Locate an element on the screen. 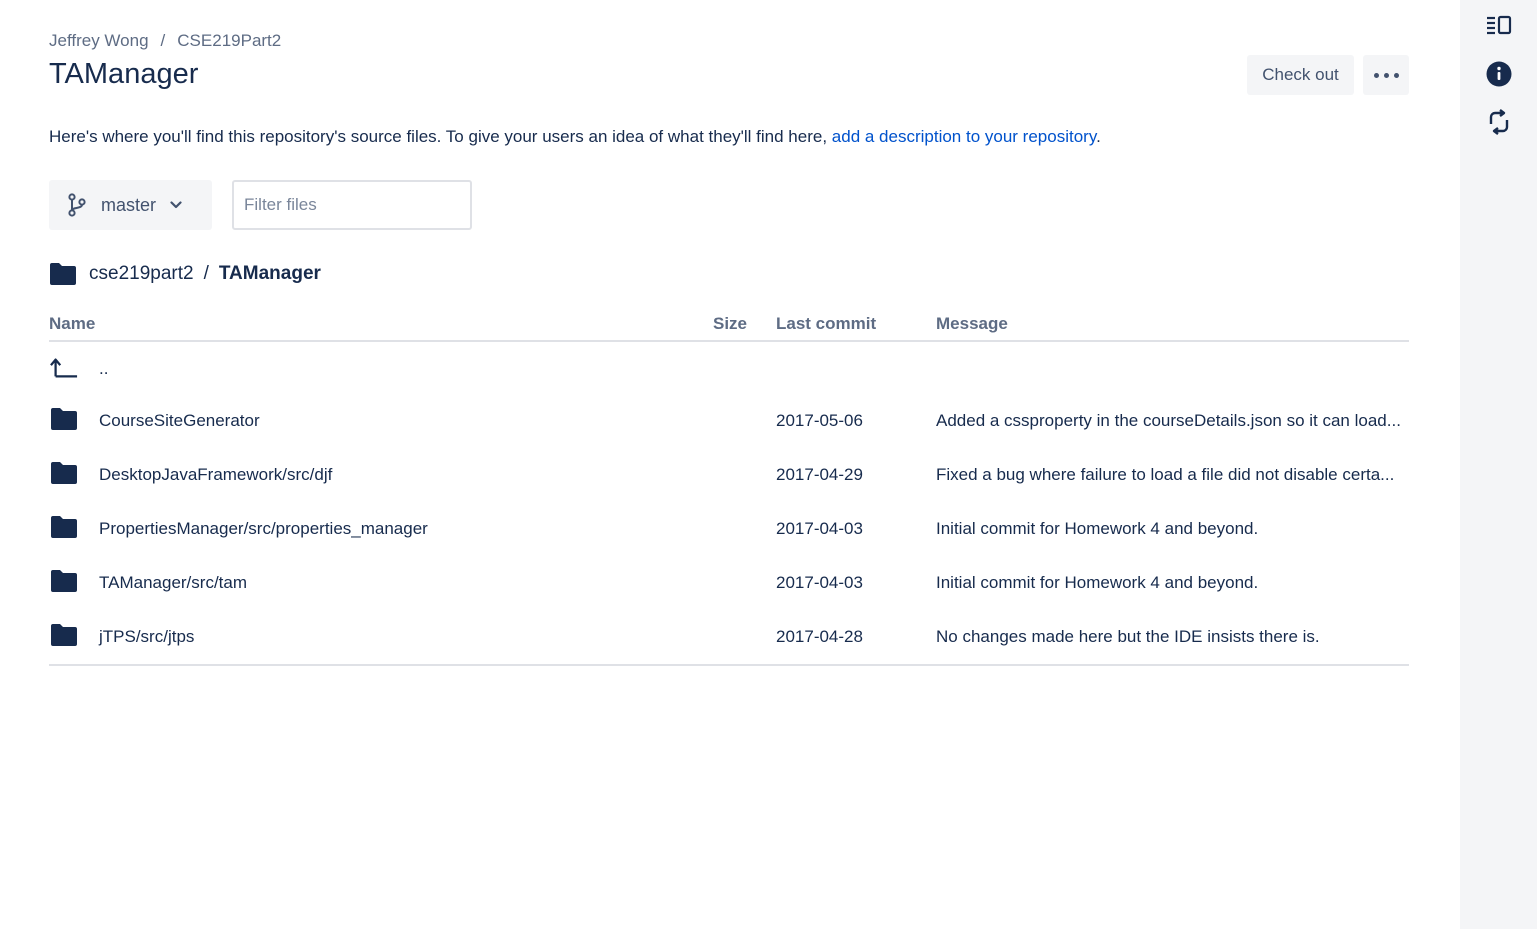  commit-date: 2017-04-28 is located at coordinates (819, 636).